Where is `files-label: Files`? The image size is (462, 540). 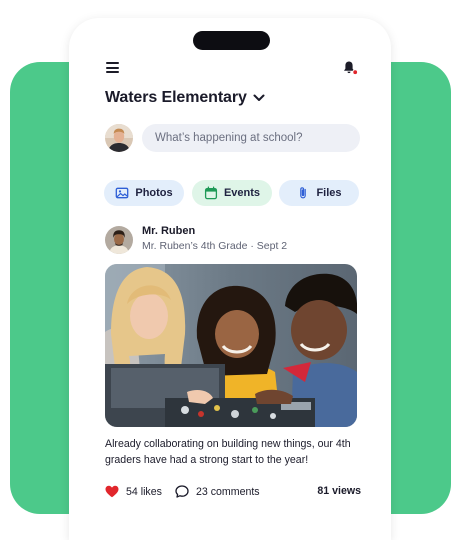 files-label: Files is located at coordinates (329, 193).